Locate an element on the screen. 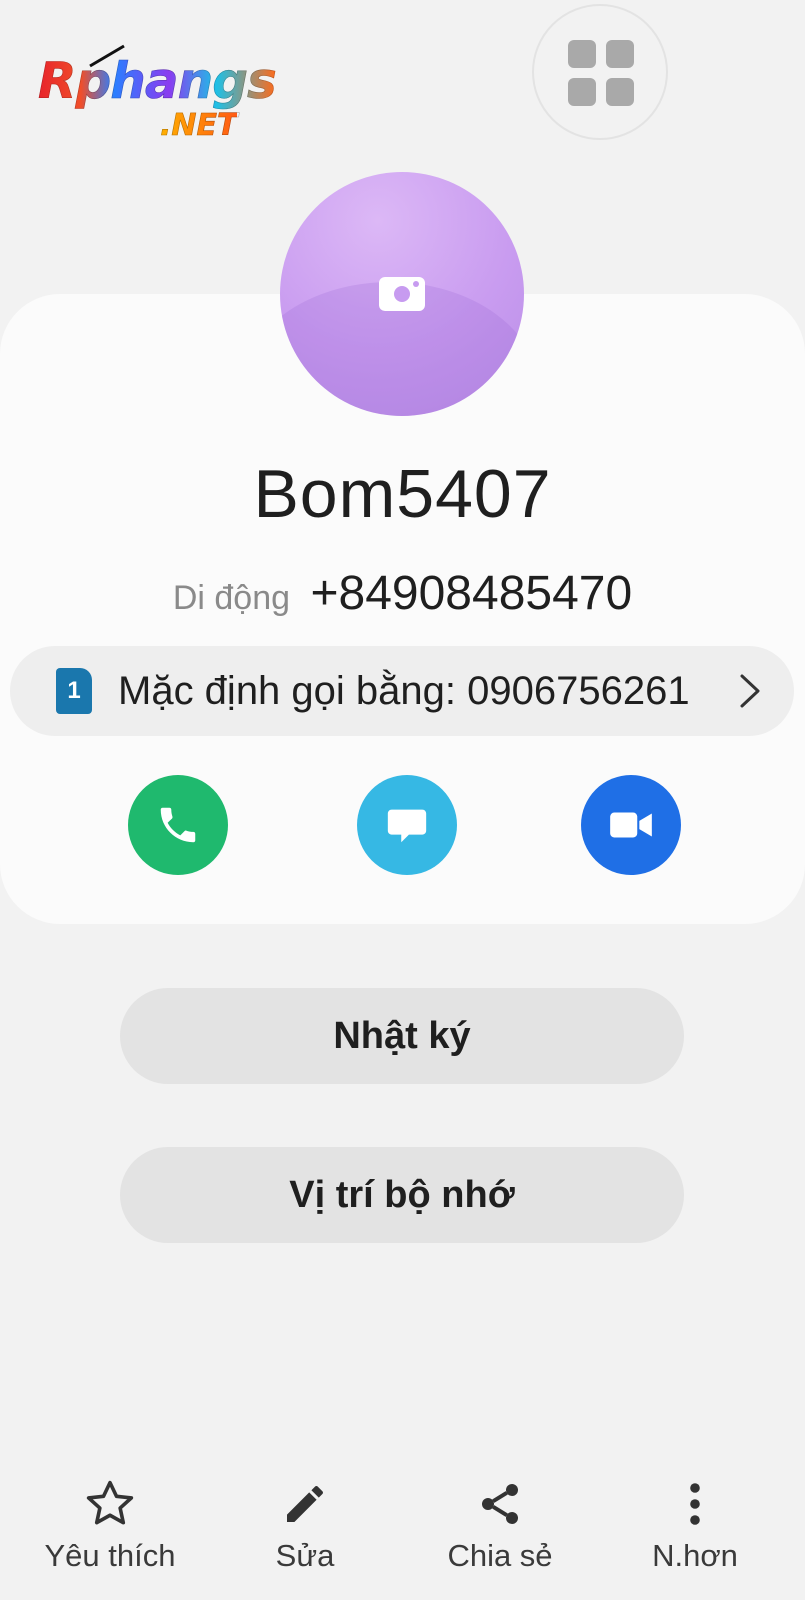 This screenshot has height=1600, width=805. more-label: N.hơn is located at coordinates (695, 1555).